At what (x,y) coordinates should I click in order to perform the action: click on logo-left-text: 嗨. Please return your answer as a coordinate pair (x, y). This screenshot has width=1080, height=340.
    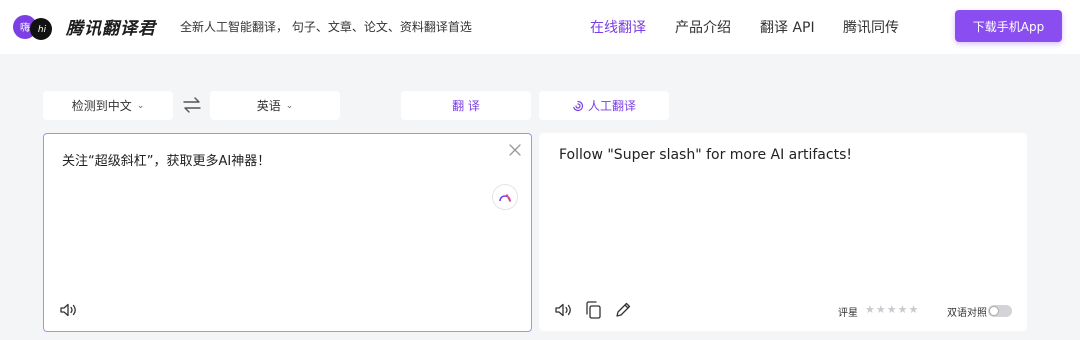
    Looking at the image, I should click on (25, 27).